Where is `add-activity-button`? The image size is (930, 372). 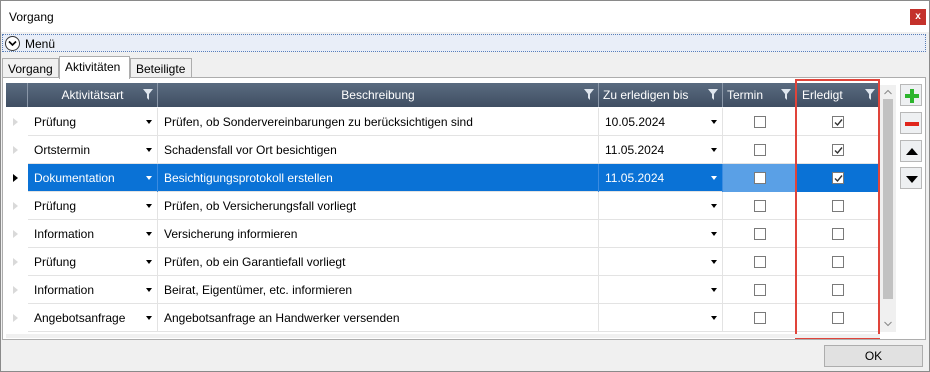
add-activity-button is located at coordinates (911, 95).